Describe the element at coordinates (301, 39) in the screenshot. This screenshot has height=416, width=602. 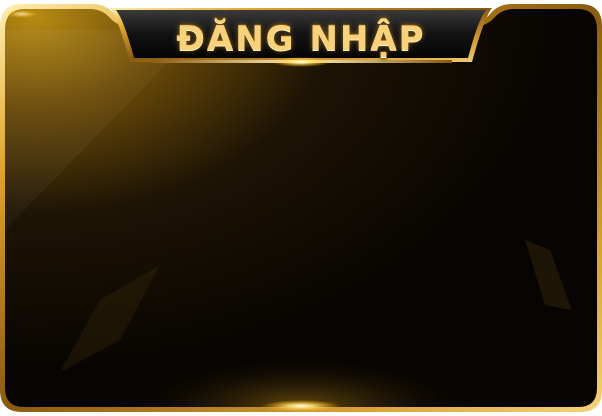
I see `dialog-title: ĐĂNG NHẬP` at that location.